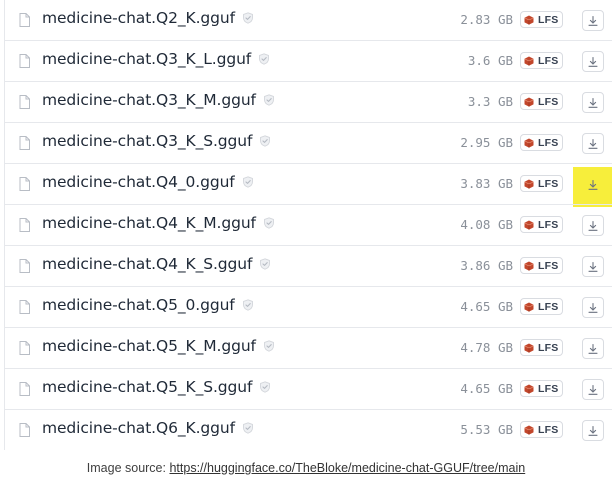 Image resolution: width=612 pixels, height=477 pixels. What do you see at coordinates (128, 468) in the screenshot?
I see `caption-prefix: Image source:` at bounding box center [128, 468].